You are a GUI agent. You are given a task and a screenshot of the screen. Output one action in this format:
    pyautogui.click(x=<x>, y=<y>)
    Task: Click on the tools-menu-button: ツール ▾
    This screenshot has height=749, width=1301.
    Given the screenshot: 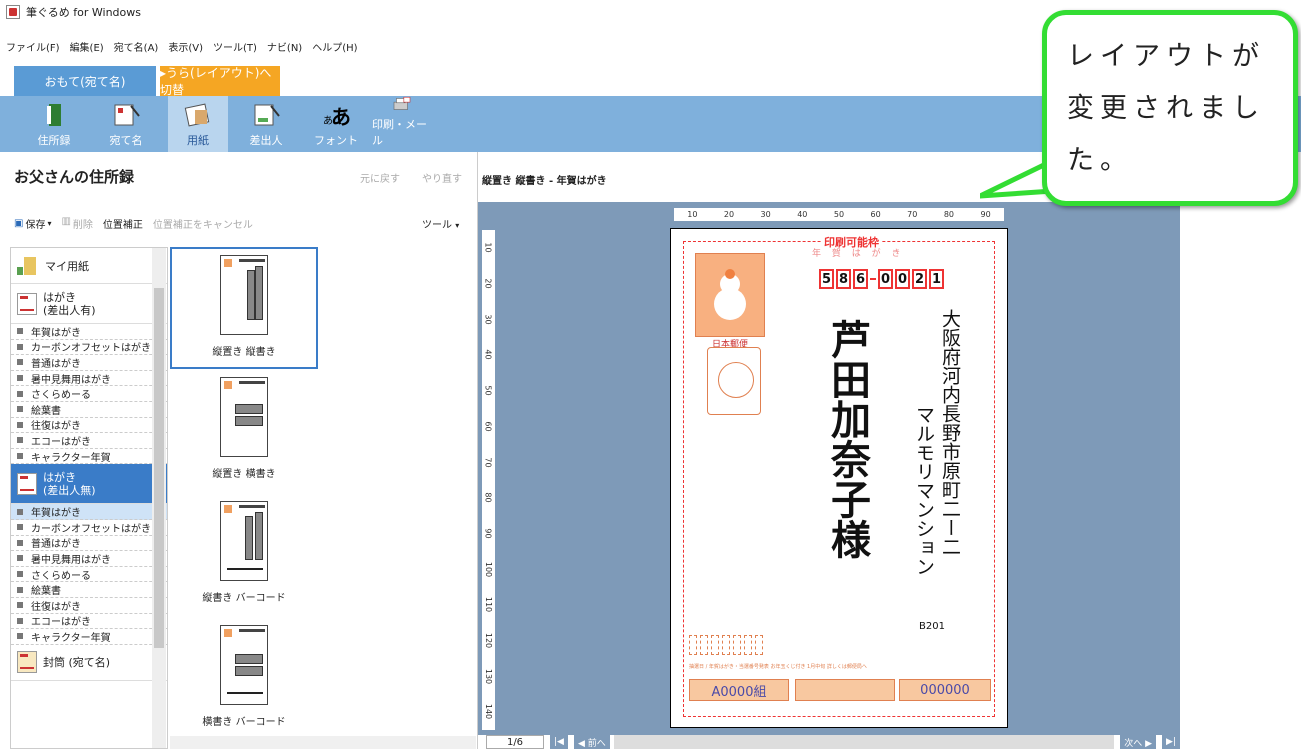 What is the action you would take?
    pyautogui.click(x=440, y=223)
    